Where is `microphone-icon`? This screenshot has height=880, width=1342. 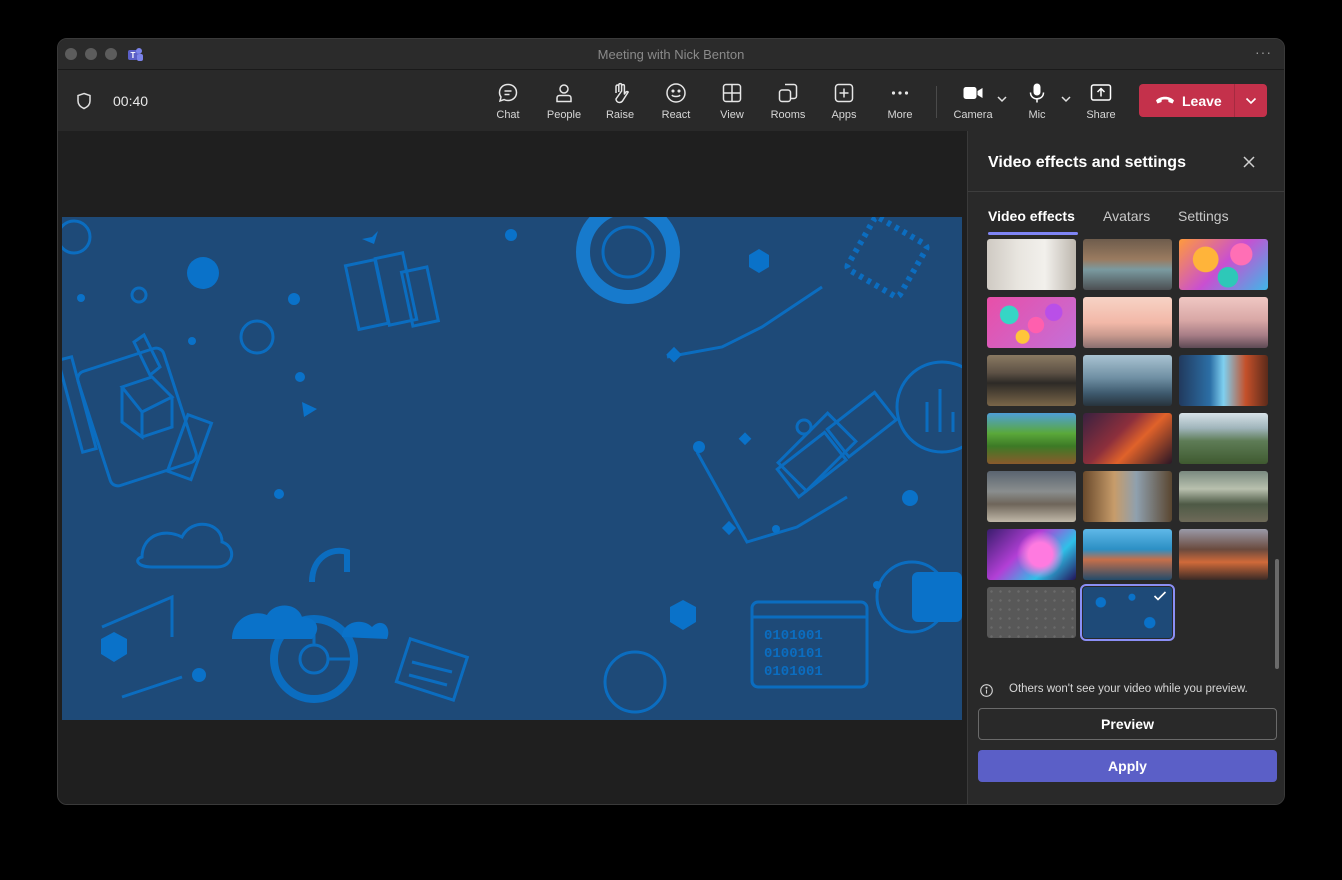
microphone-icon is located at coordinates (1037, 93).